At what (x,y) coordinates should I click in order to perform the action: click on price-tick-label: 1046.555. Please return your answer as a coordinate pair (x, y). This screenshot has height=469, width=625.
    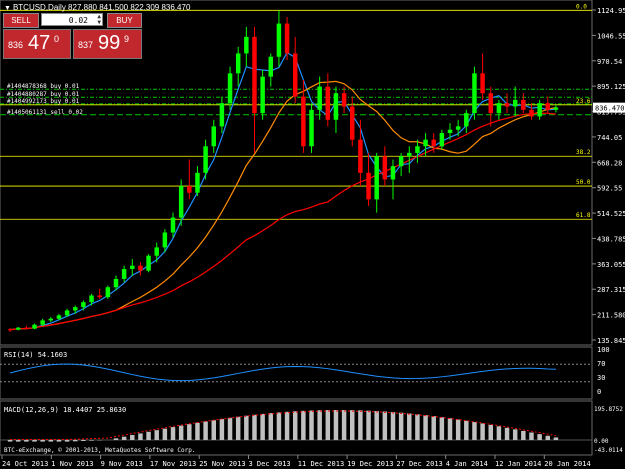
    Looking at the image, I should click on (611, 36).